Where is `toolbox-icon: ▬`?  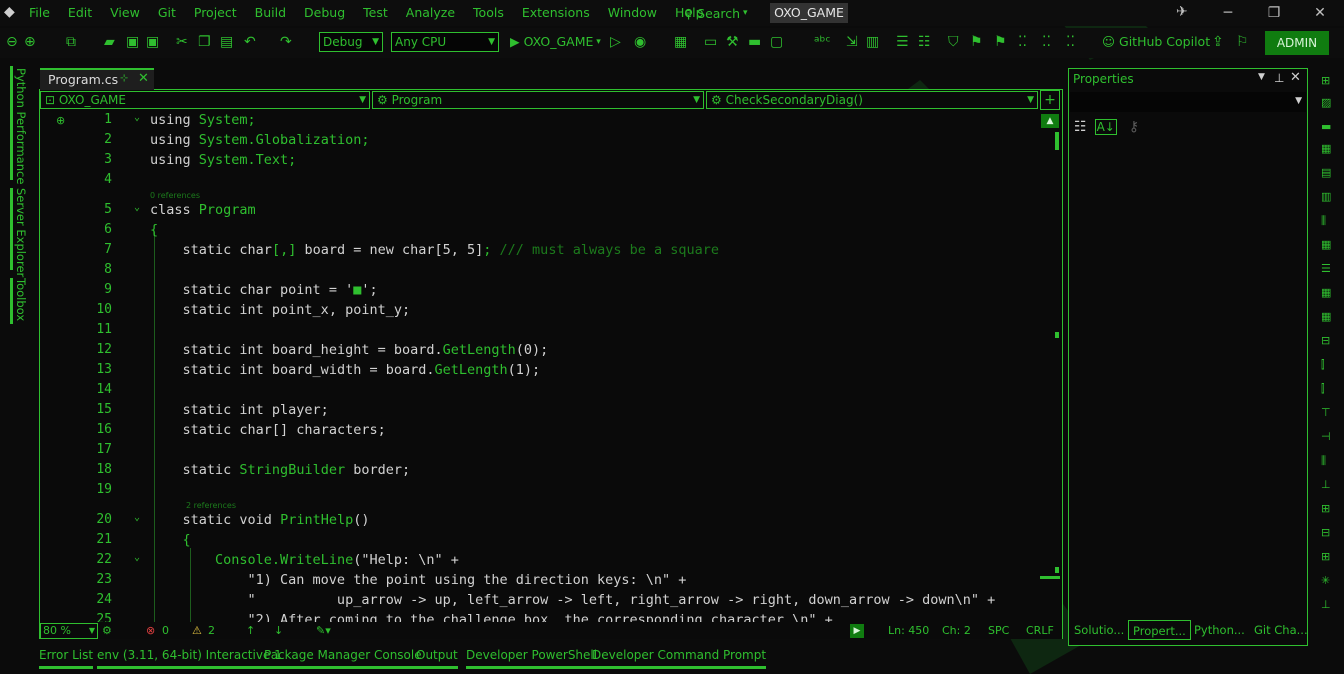
toolbox-icon: ▬ is located at coordinates (754, 42).